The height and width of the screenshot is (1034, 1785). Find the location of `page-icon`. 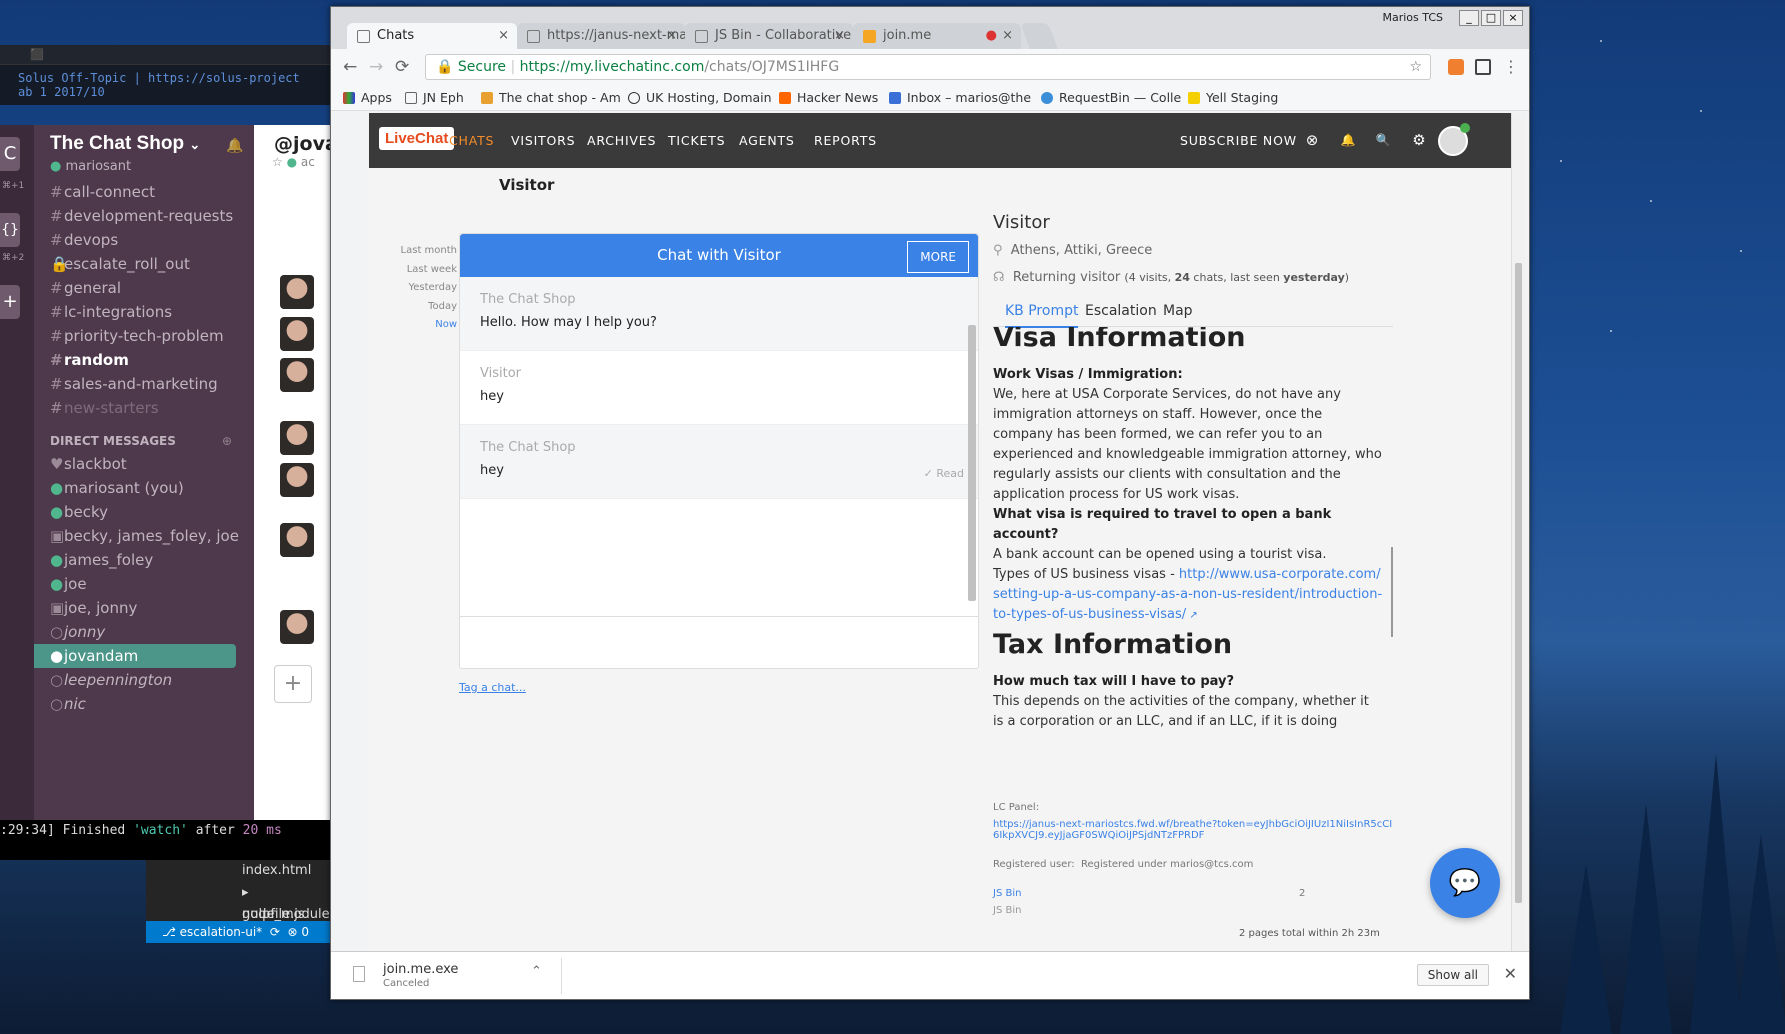

page-icon is located at coordinates (411, 98).